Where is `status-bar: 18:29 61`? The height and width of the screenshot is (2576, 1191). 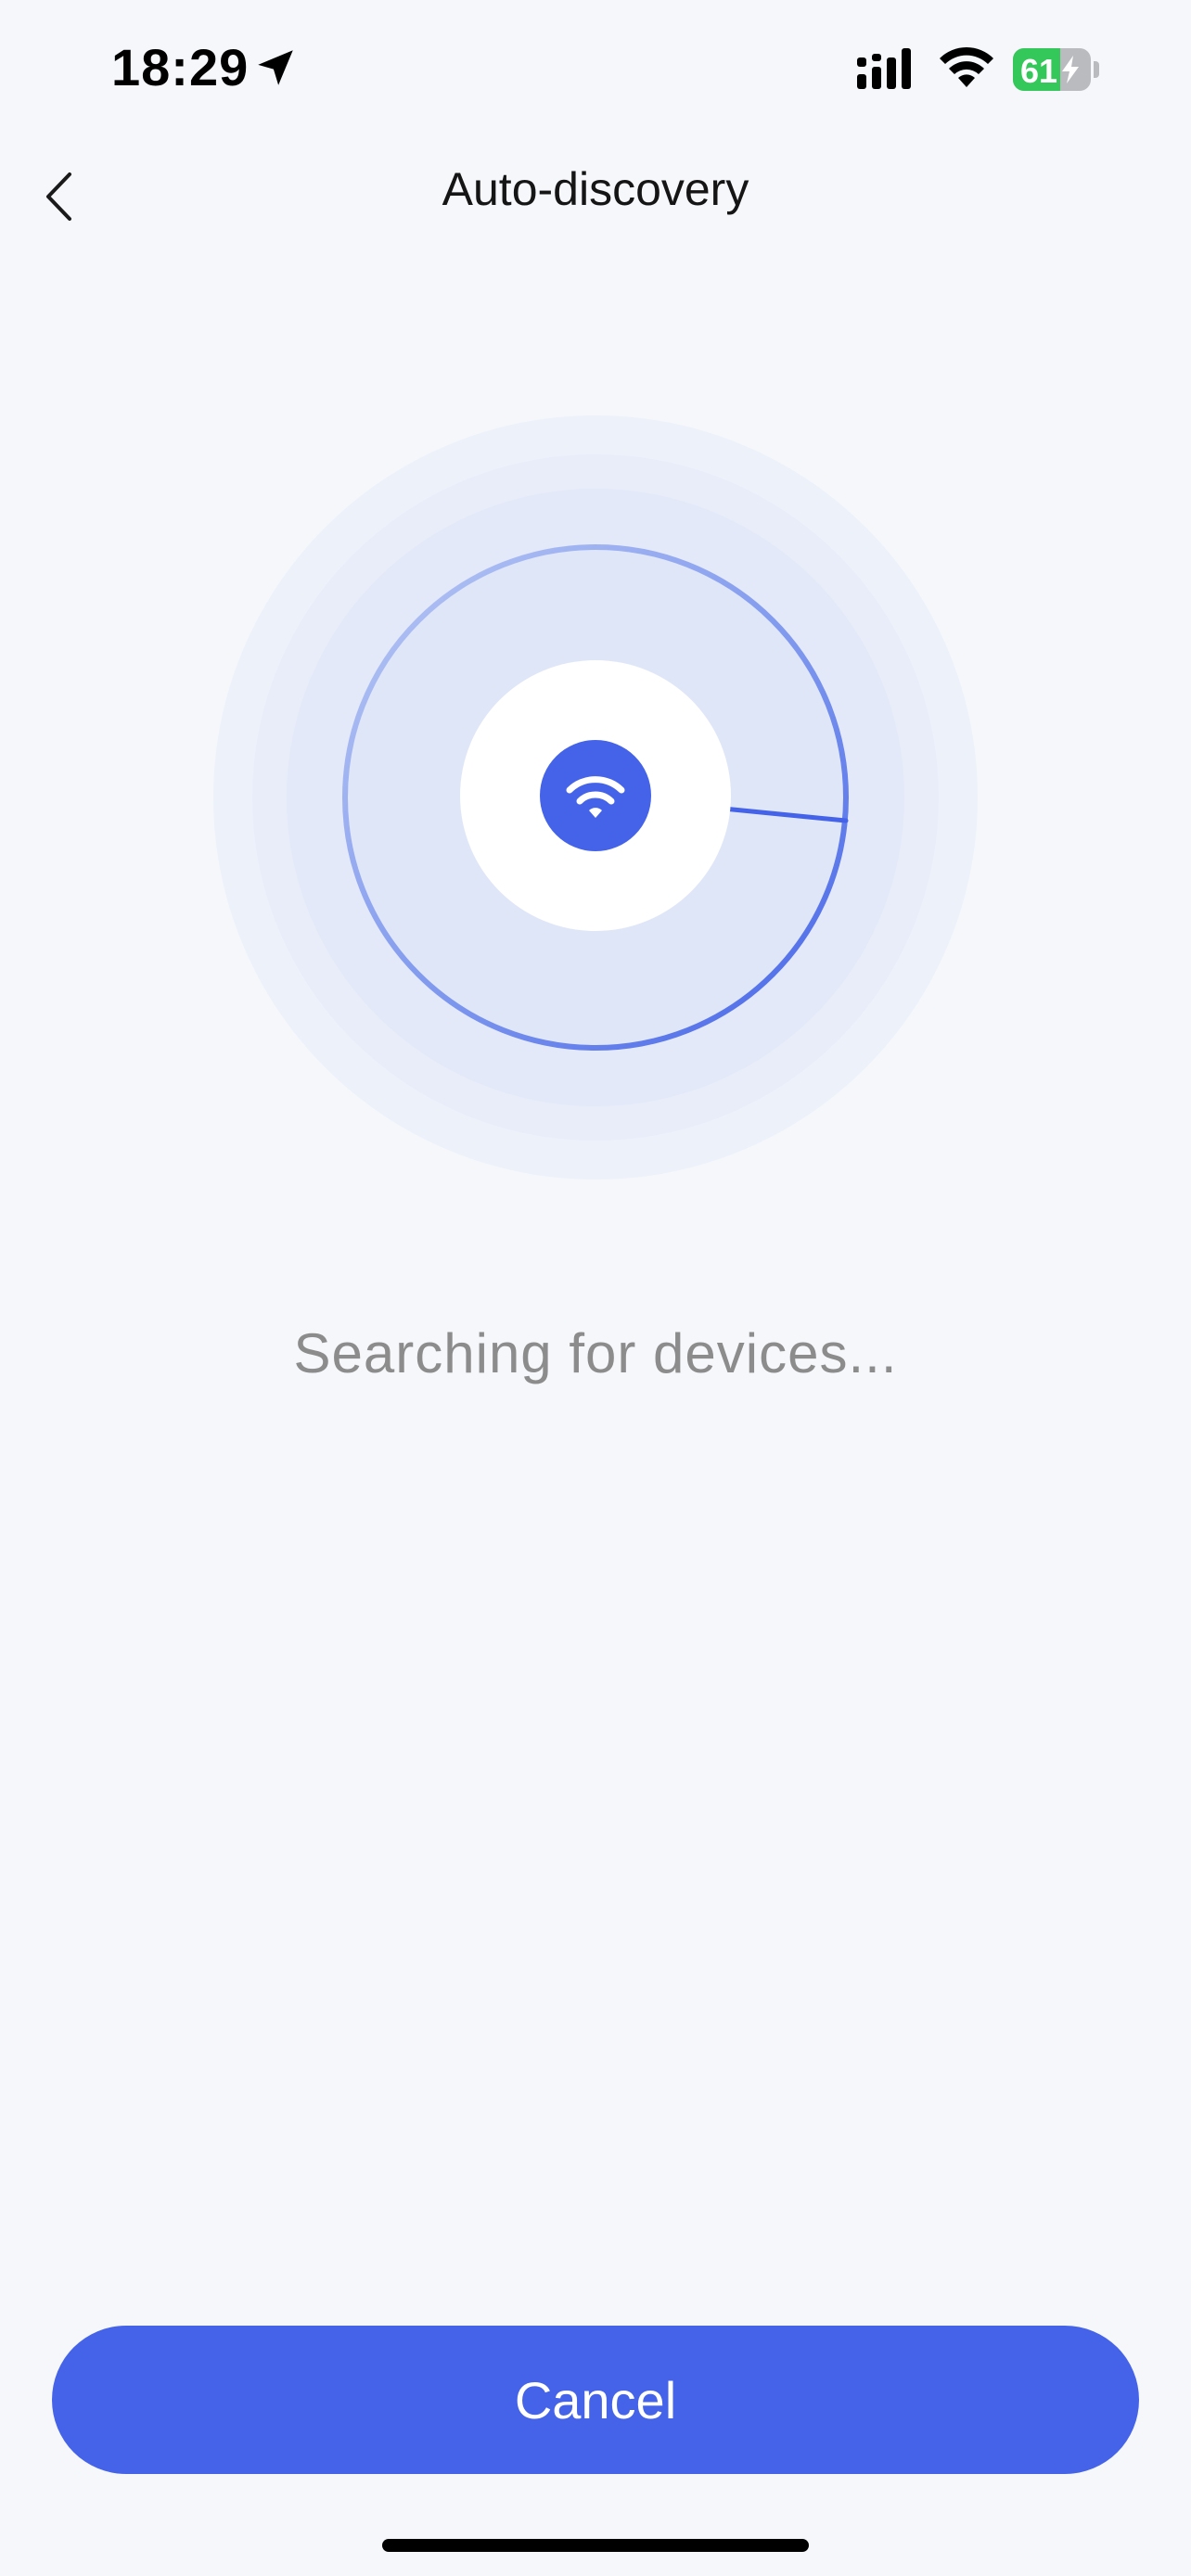
status-bar: 18:29 61 is located at coordinates (595, 69).